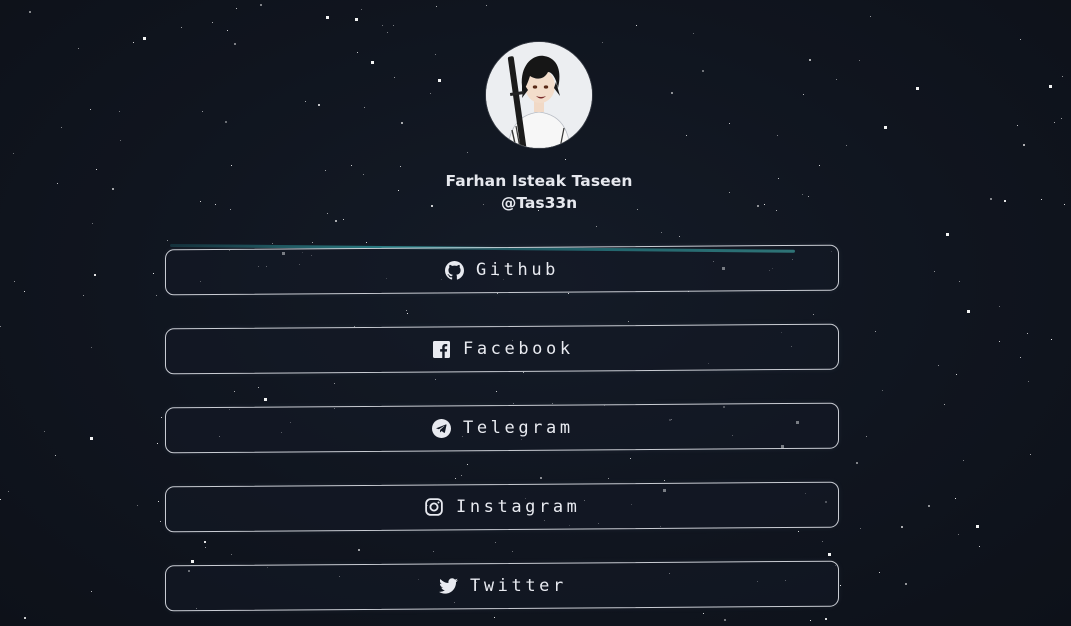  Describe the element at coordinates (448, 586) in the screenshot. I see `twitter-icon` at that location.